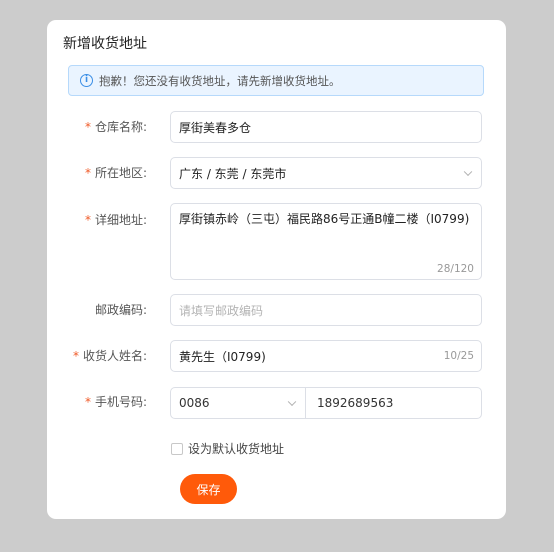  Describe the element at coordinates (326, 241) in the screenshot. I see `address-textarea: 厚街镇赤岭（三屯）福民路86号正通B幢二楼（I0799) 28/120` at that location.